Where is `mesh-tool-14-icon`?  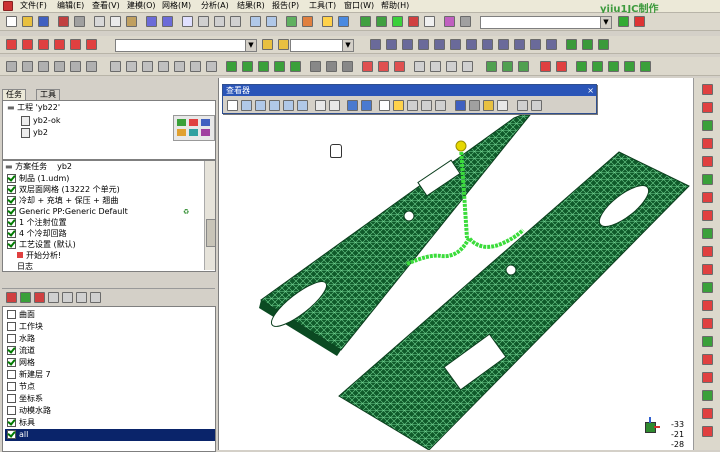 mesh-tool-14-icon is located at coordinates (231, 66).